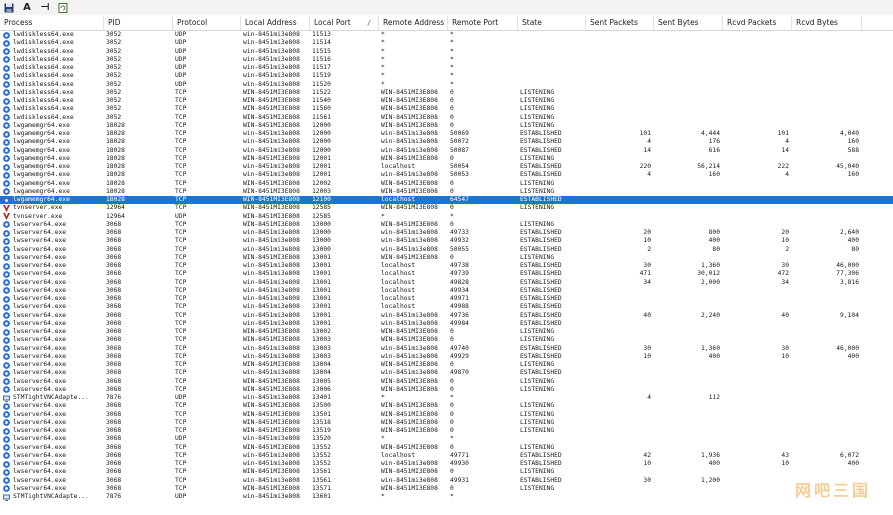 The width and height of the screenshot is (893, 515). Describe the element at coordinates (6, 365) in the screenshot. I see `process-icon` at that location.